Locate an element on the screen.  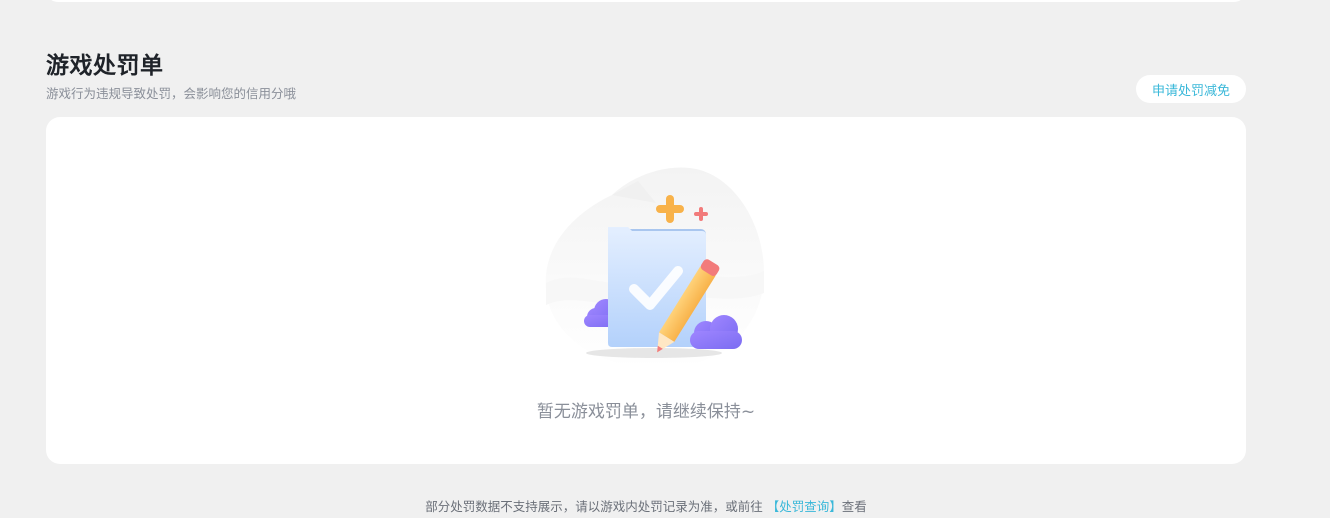
footer-note: 部分处罚数据不支持展示，请以游戏内处罚记录为准，或前往 【处罚查询】查看 is located at coordinates (646, 505).